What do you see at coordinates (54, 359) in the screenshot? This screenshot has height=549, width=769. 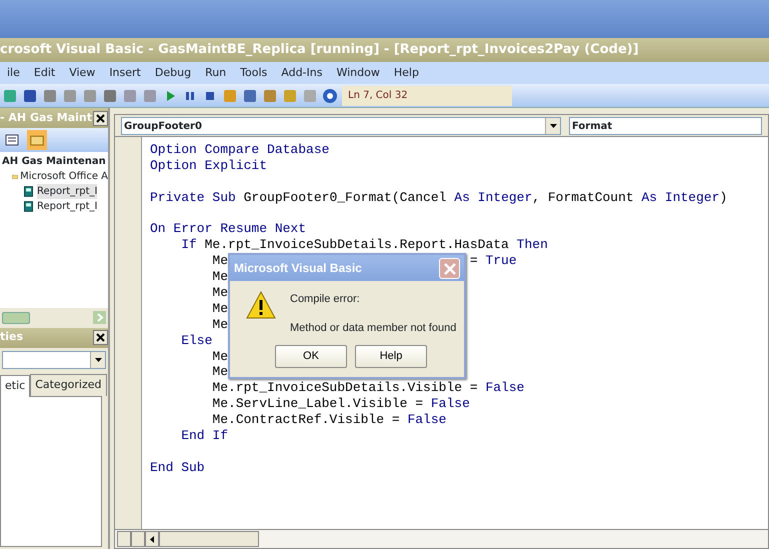 I see `object-dropdown` at bounding box center [54, 359].